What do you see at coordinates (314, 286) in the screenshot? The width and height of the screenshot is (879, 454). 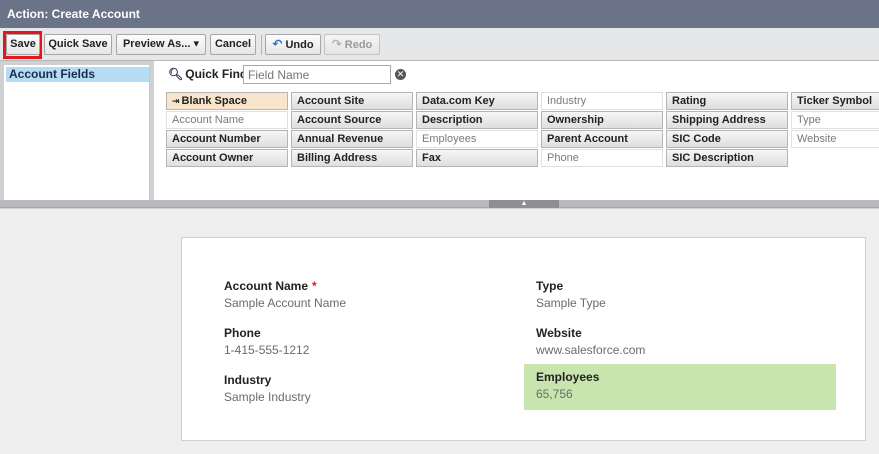 I see `required-marker: *` at bounding box center [314, 286].